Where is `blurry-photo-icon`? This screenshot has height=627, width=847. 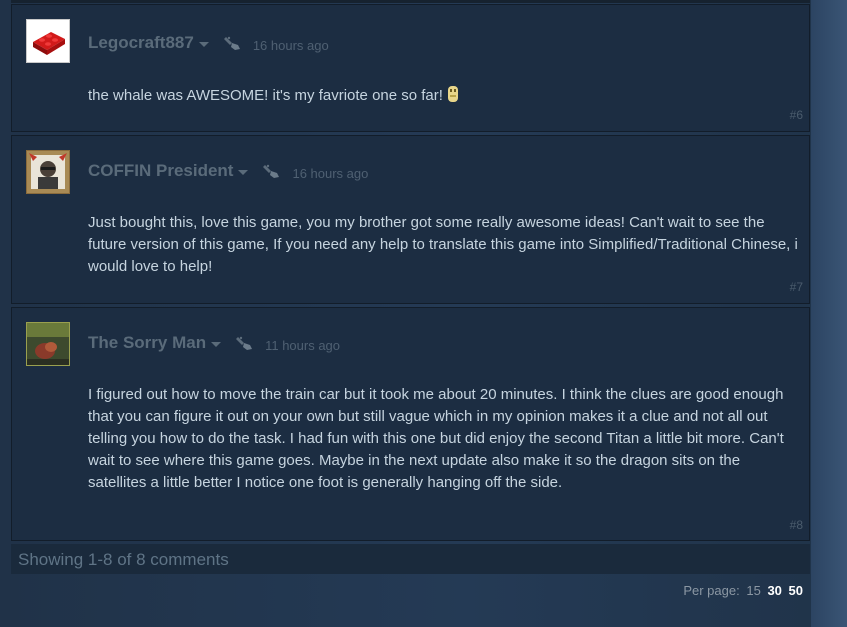
blurry-photo-icon is located at coordinates (48, 344).